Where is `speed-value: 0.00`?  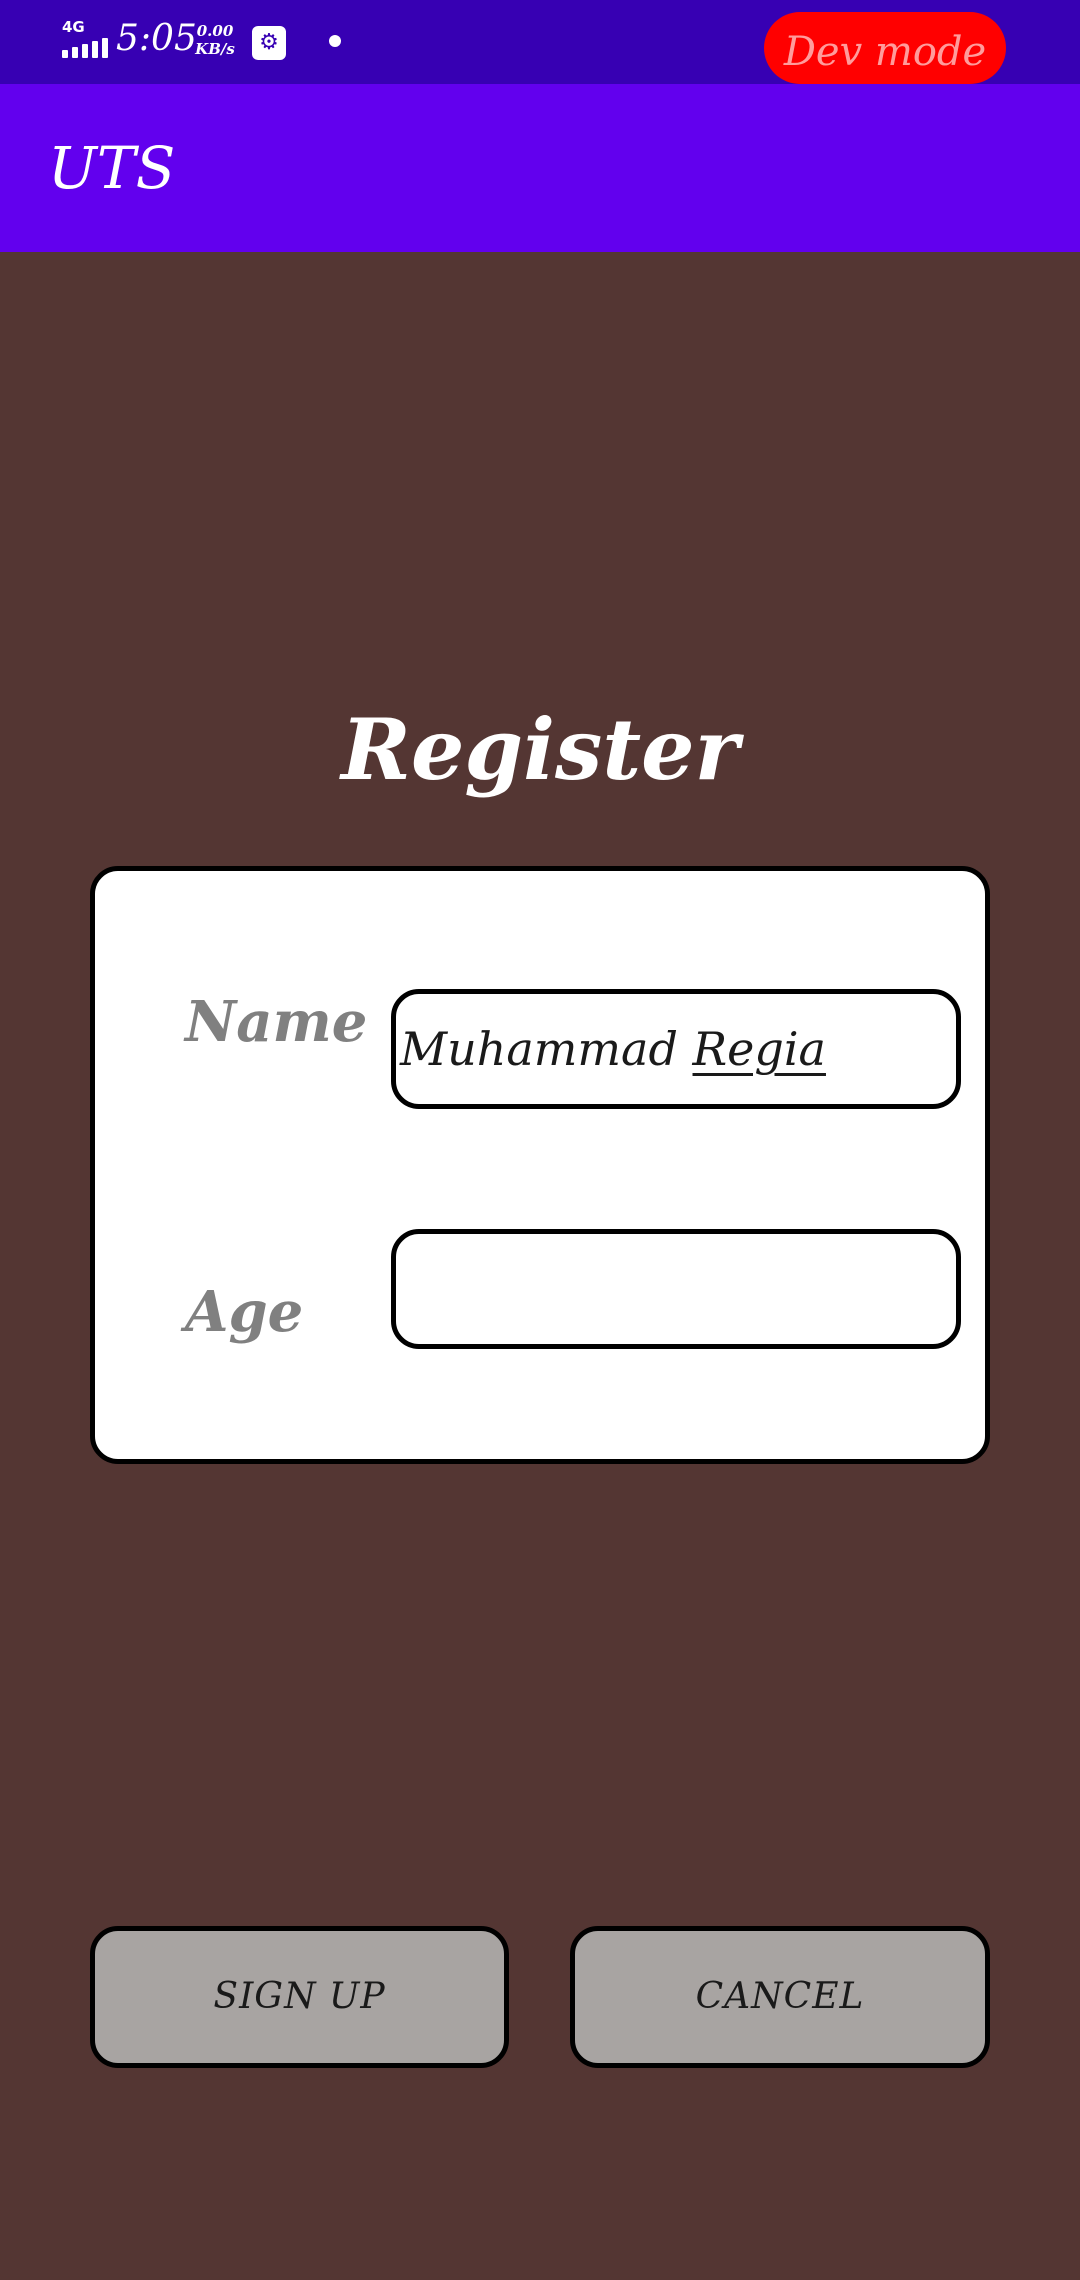 speed-value: 0.00 is located at coordinates (215, 31).